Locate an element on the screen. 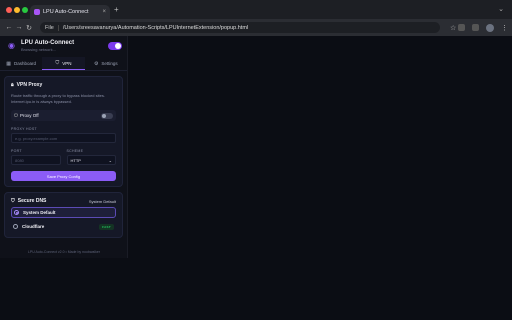 The width and height of the screenshot is (512, 320). tab-settings: ⚙ Settings is located at coordinates (106, 63).